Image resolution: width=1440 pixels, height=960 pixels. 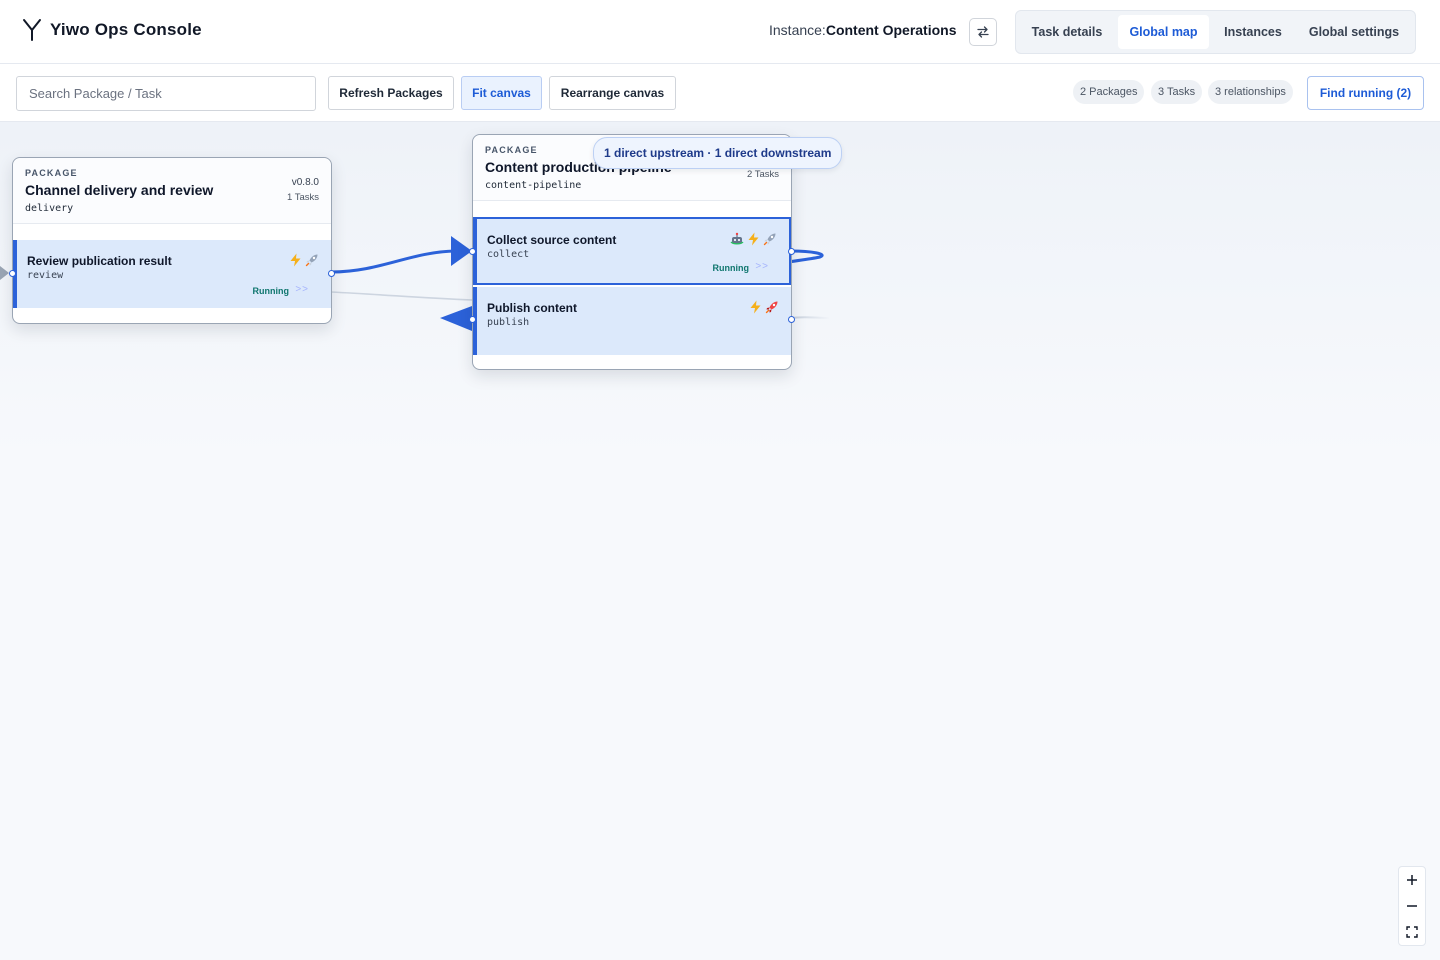 I want to click on tab-task-details: Task details, so click(x=1067, y=32).